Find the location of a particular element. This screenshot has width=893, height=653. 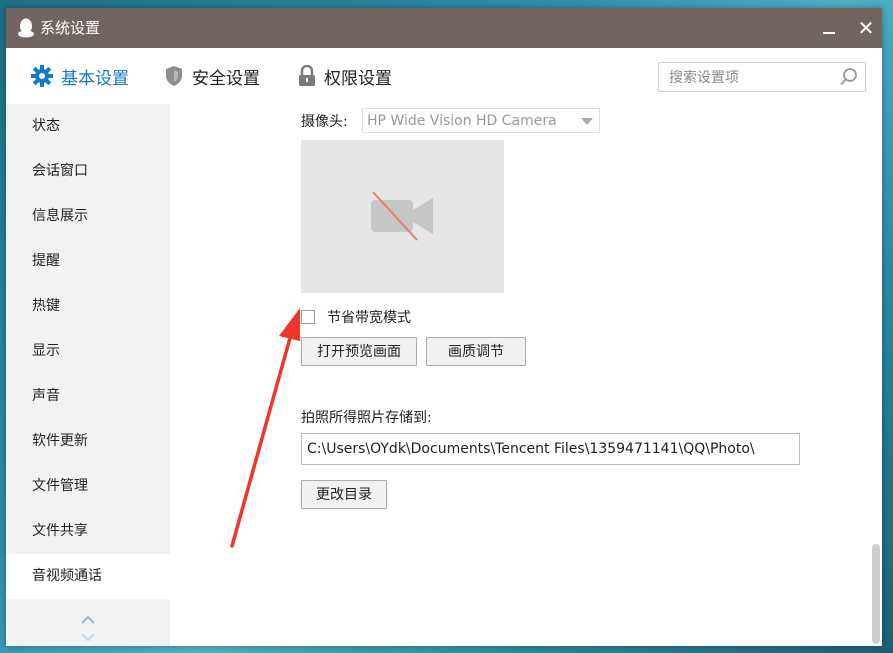

sidebar-item-av-call: 音视频通话 is located at coordinates (88, 576).